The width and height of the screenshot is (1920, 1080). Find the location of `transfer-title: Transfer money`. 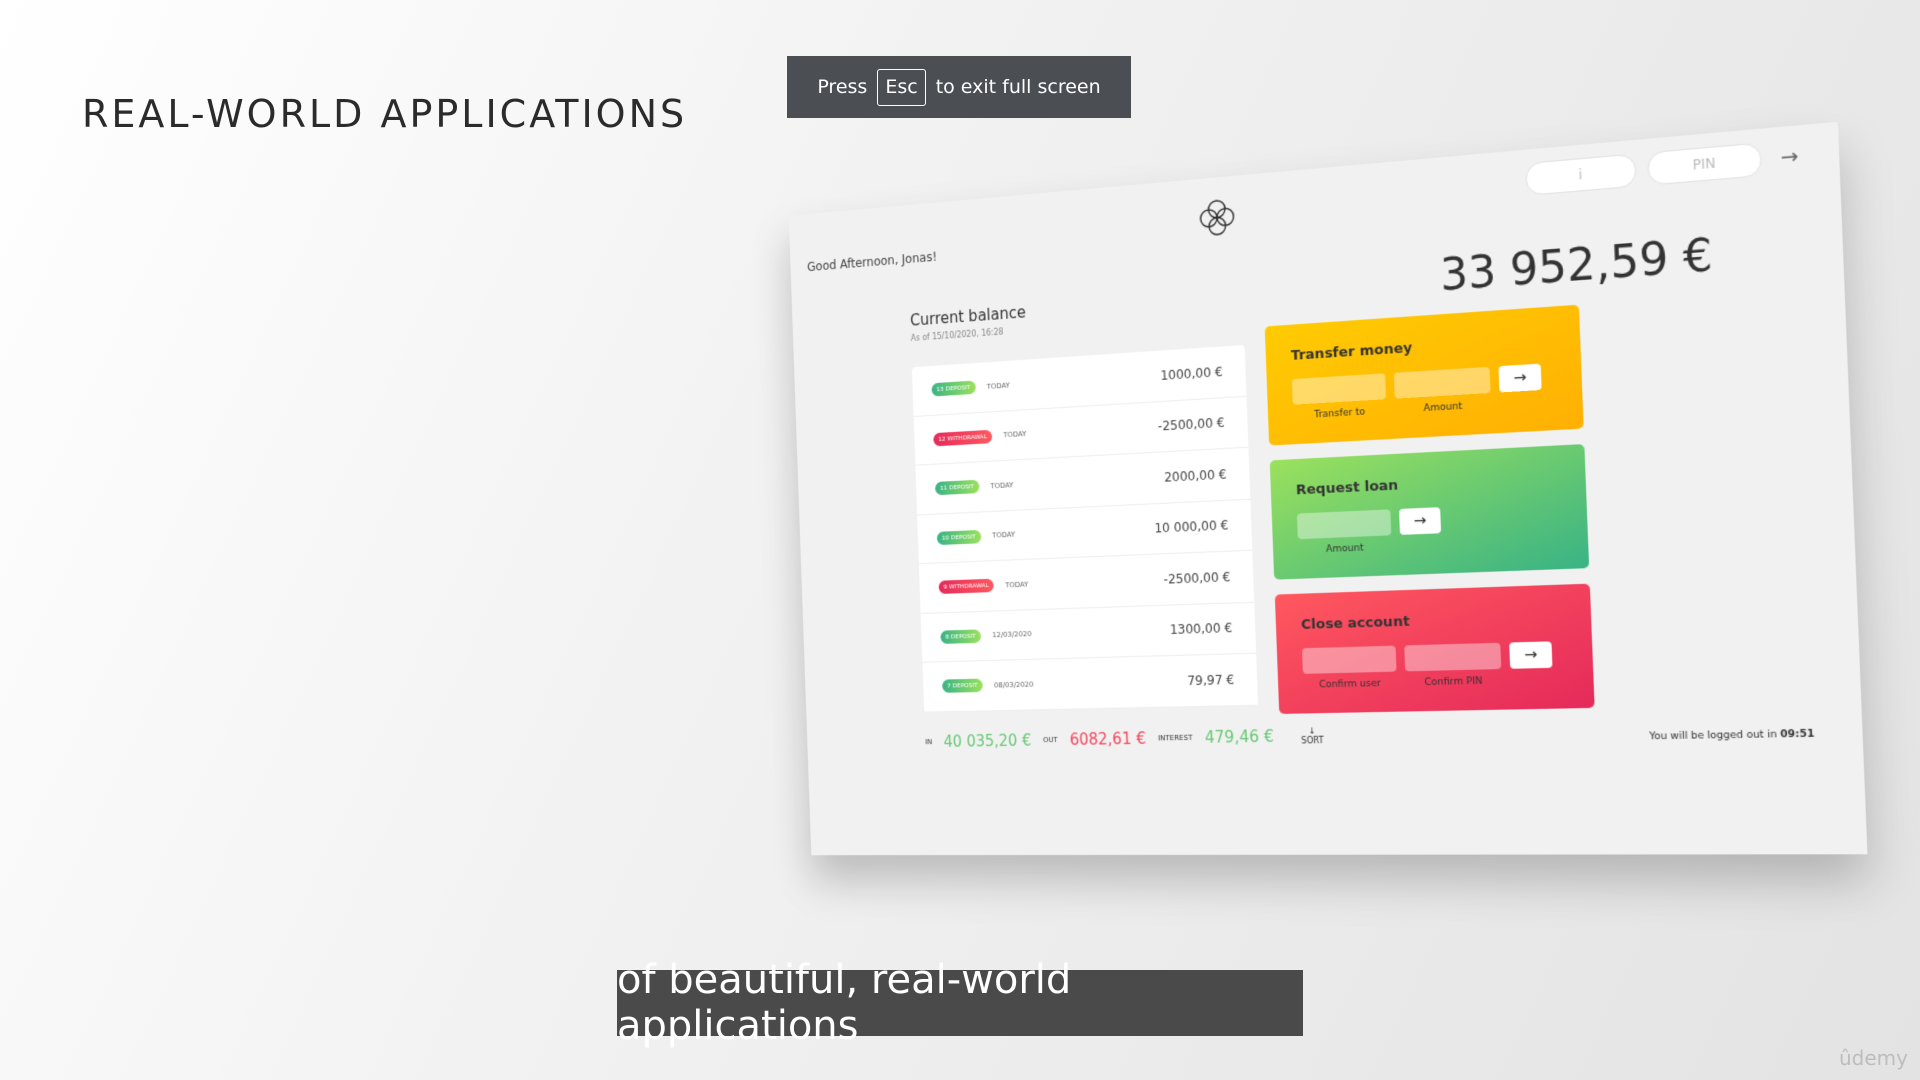

transfer-title: Transfer money is located at coordinates (1351, 352).